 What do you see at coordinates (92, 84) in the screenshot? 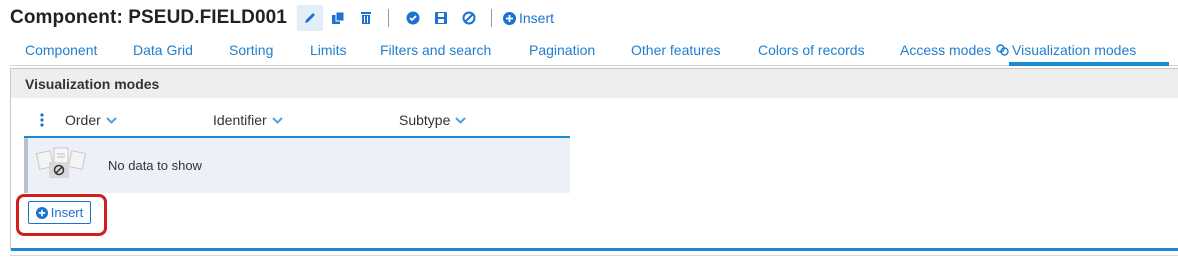
I see `panel-title: Visualization modes` at bounding box center [92, 84].